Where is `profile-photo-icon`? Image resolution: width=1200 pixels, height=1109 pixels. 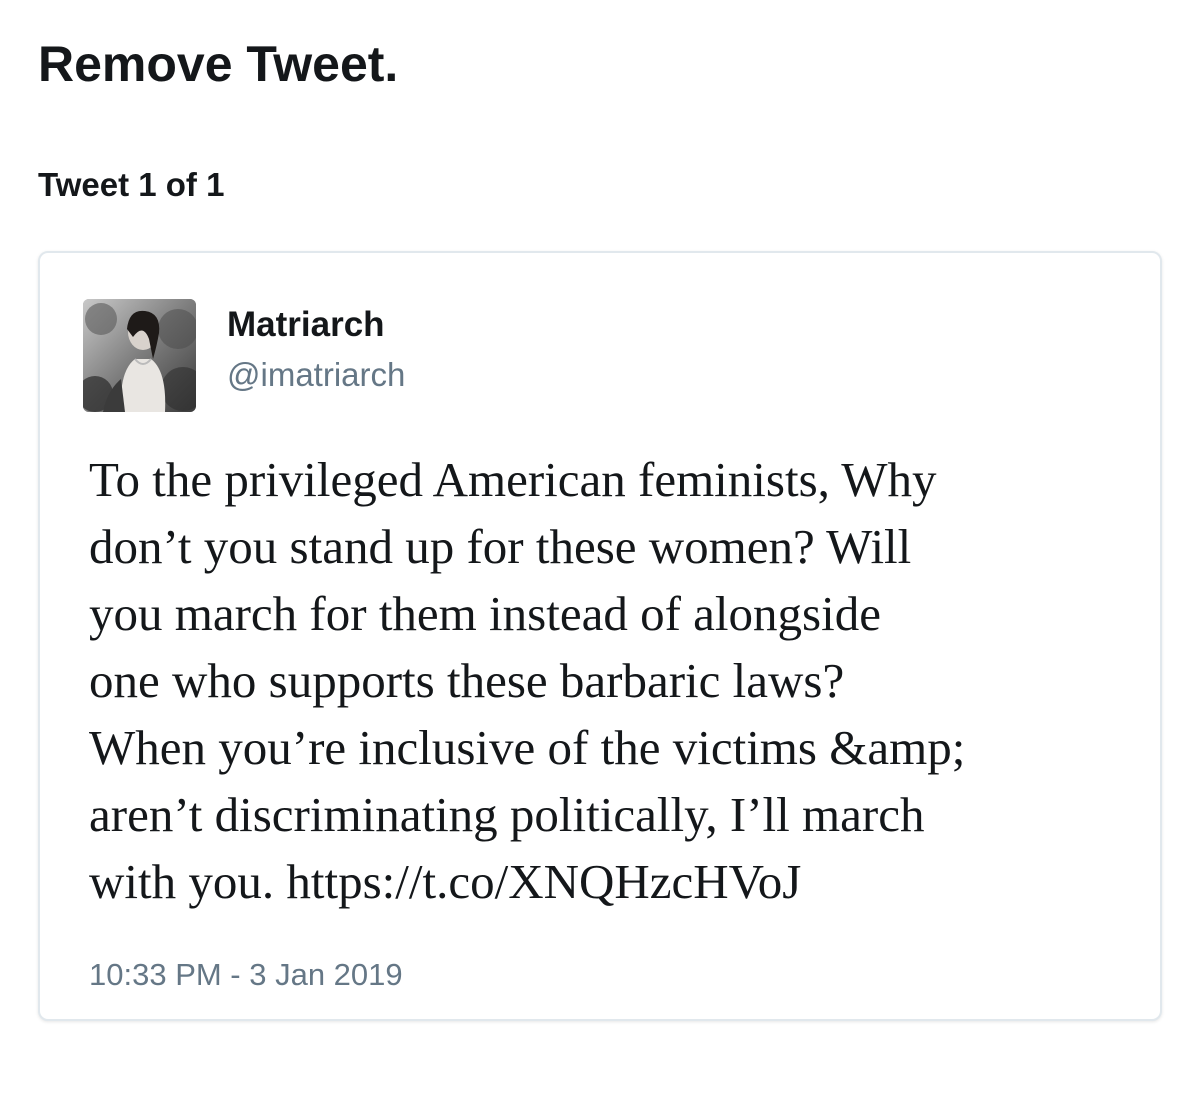 profile-photo-icon is located at coordinates (139, 355).